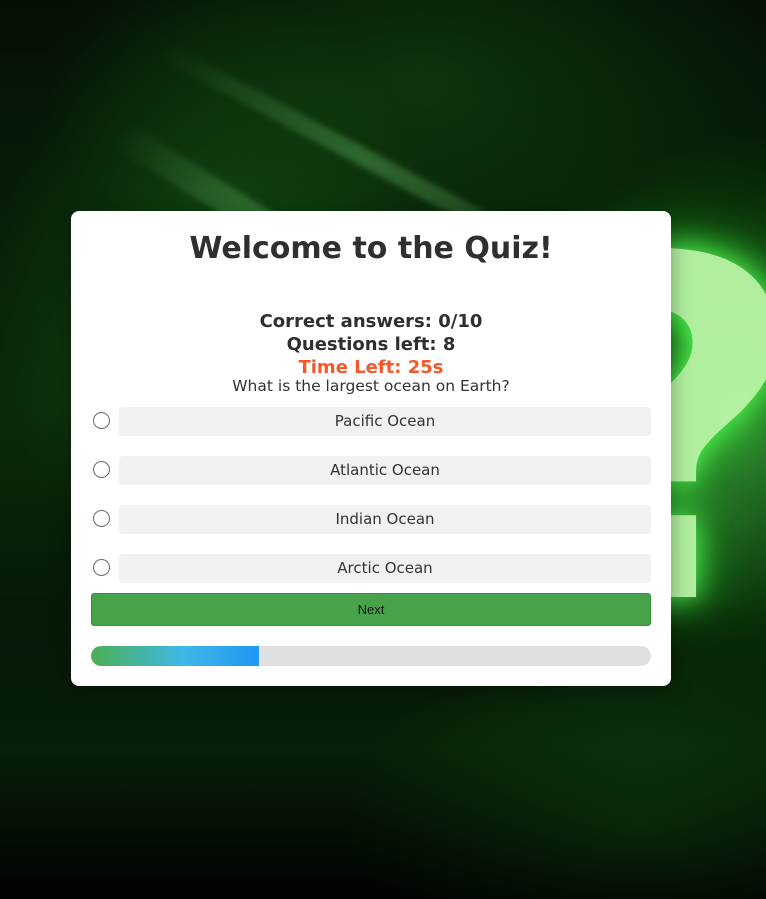  Describe the element at coordinates (371, 321) in the screenshot. I see `correct-answers-counter: Correct answers: 0/10` at that location.